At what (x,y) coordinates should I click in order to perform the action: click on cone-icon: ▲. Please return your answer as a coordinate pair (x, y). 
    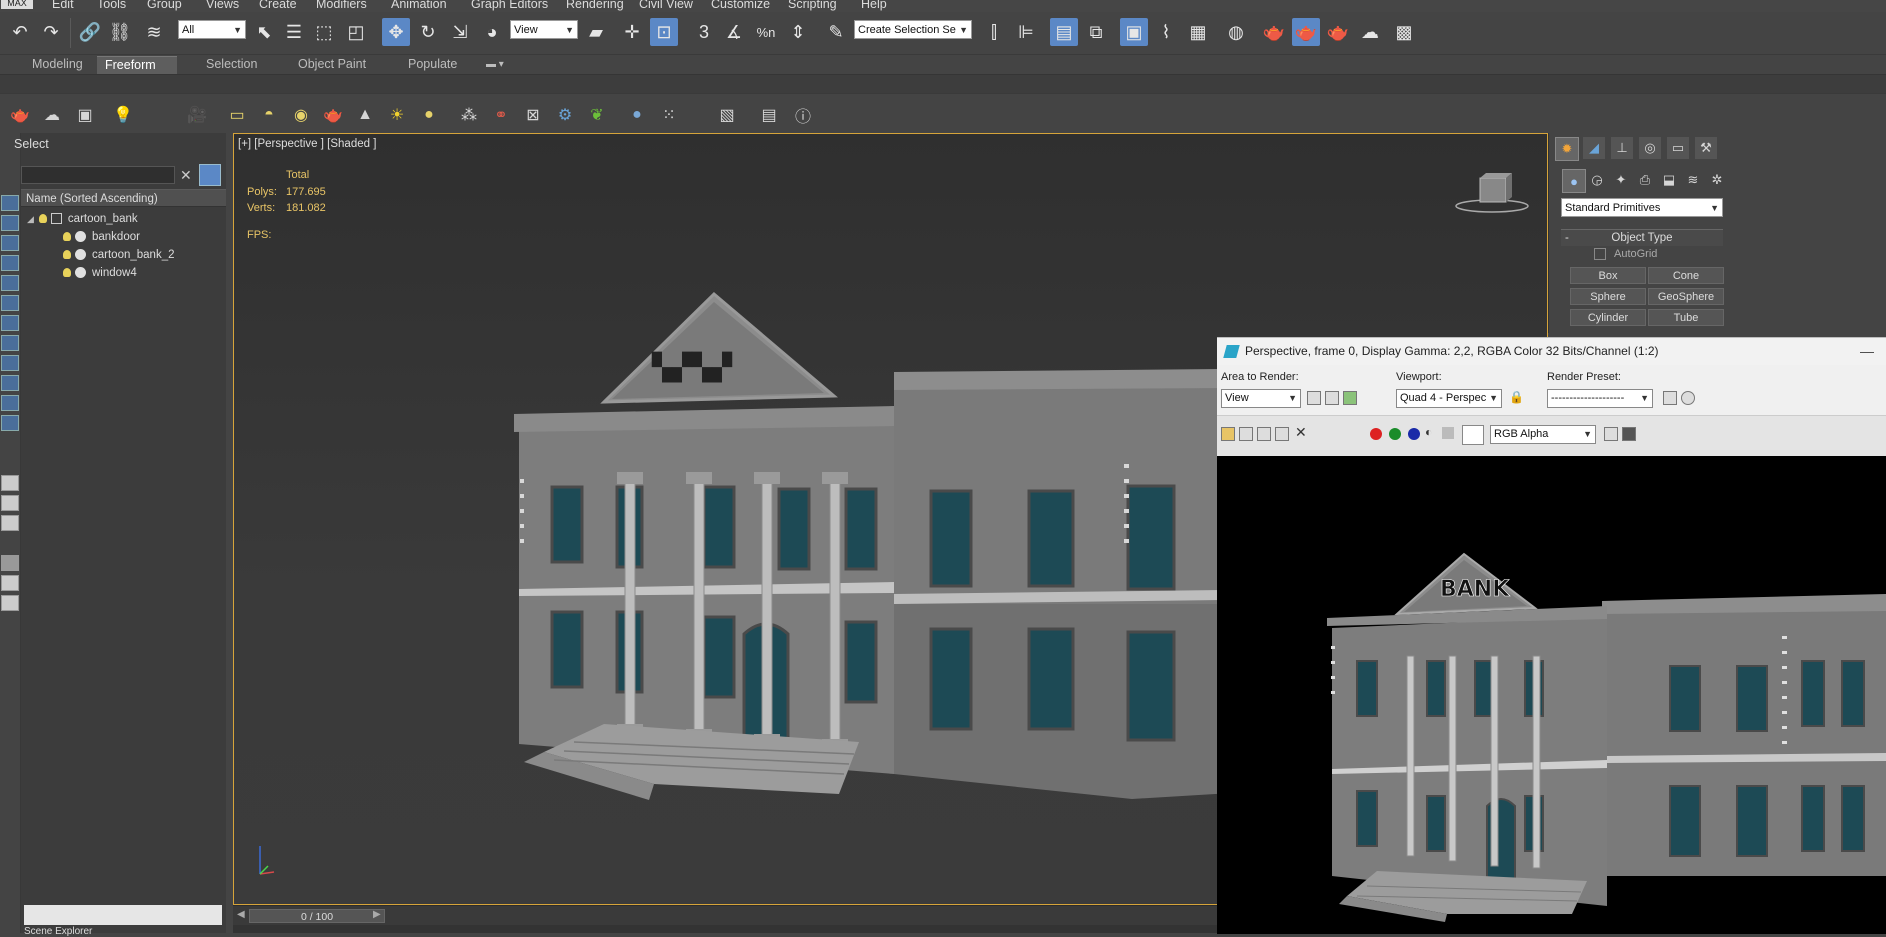
    Looking at the image, I should click on (365, 115).